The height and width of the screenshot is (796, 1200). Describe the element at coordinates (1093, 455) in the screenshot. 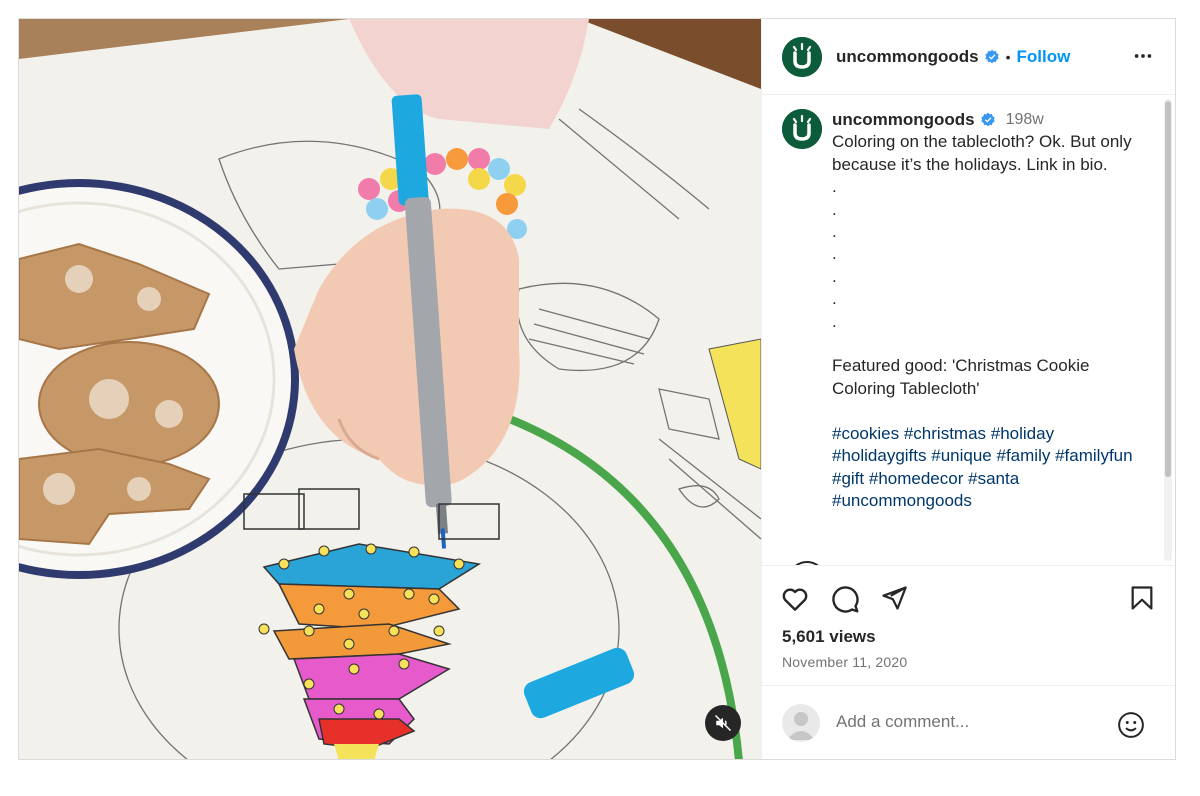

I see `hashtag-link: #familyfun` at that location.